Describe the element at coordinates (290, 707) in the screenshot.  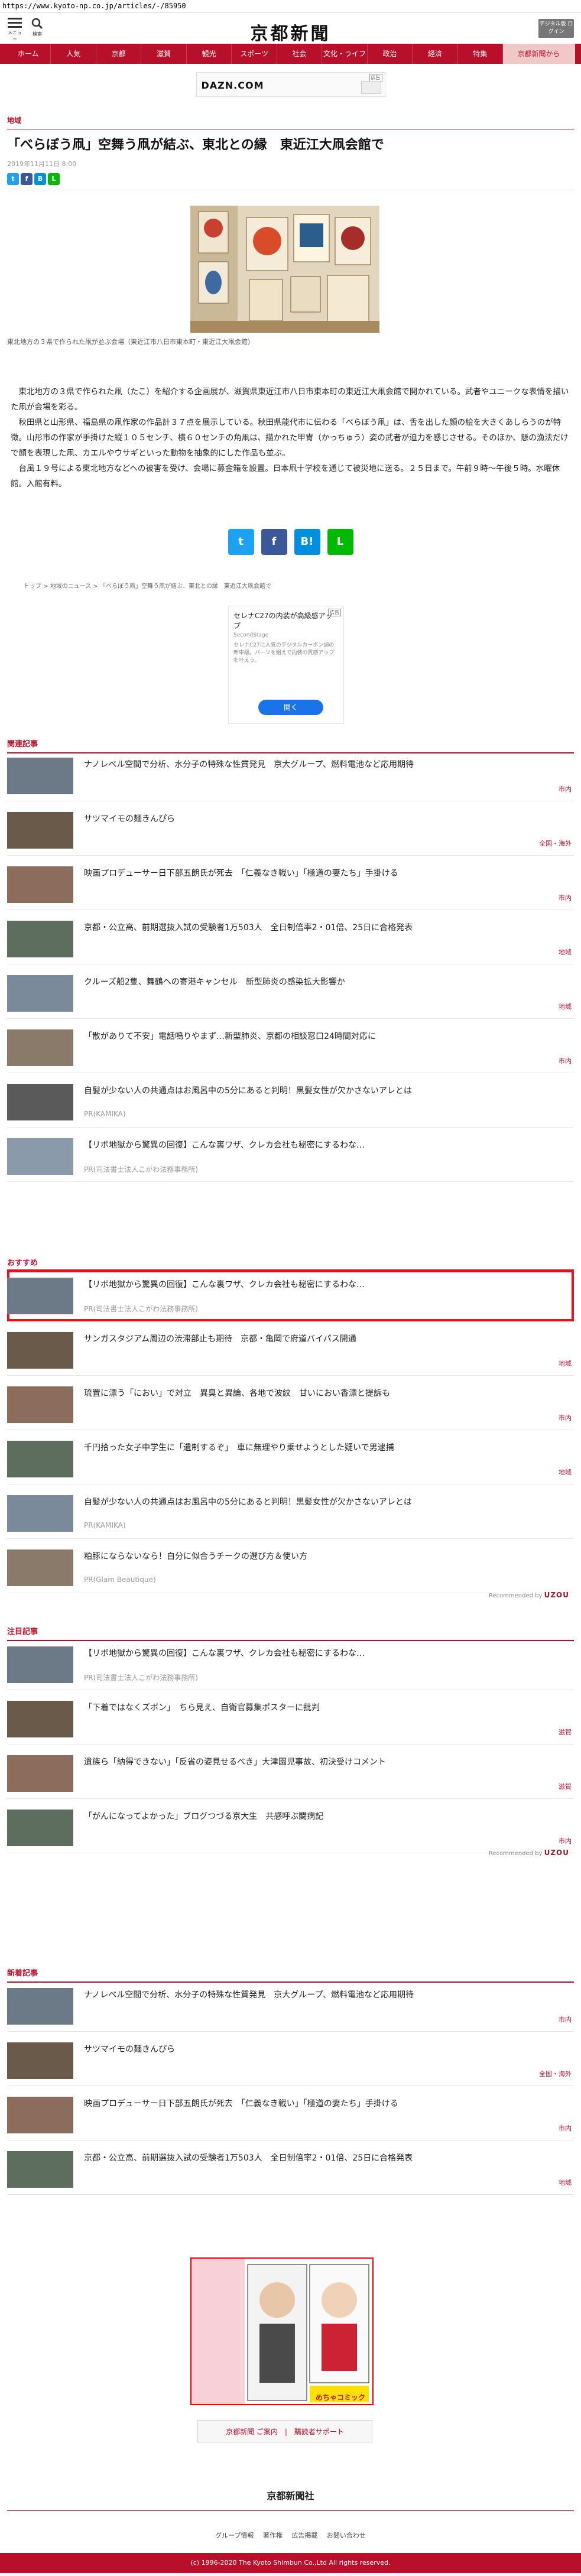
I see `ad-open-button: 開く` at that location.